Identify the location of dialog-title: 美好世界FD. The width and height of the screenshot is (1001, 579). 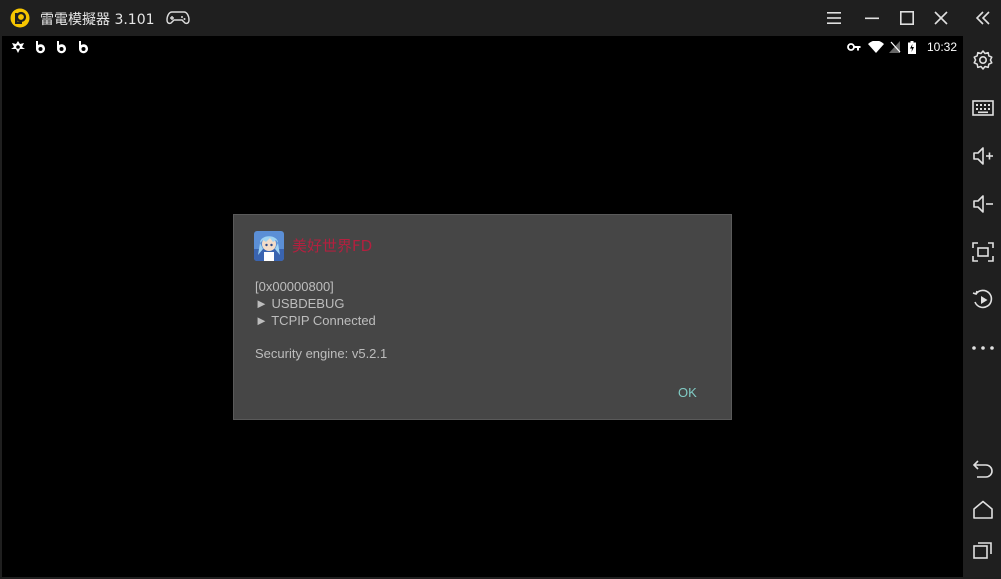
(332, 246).